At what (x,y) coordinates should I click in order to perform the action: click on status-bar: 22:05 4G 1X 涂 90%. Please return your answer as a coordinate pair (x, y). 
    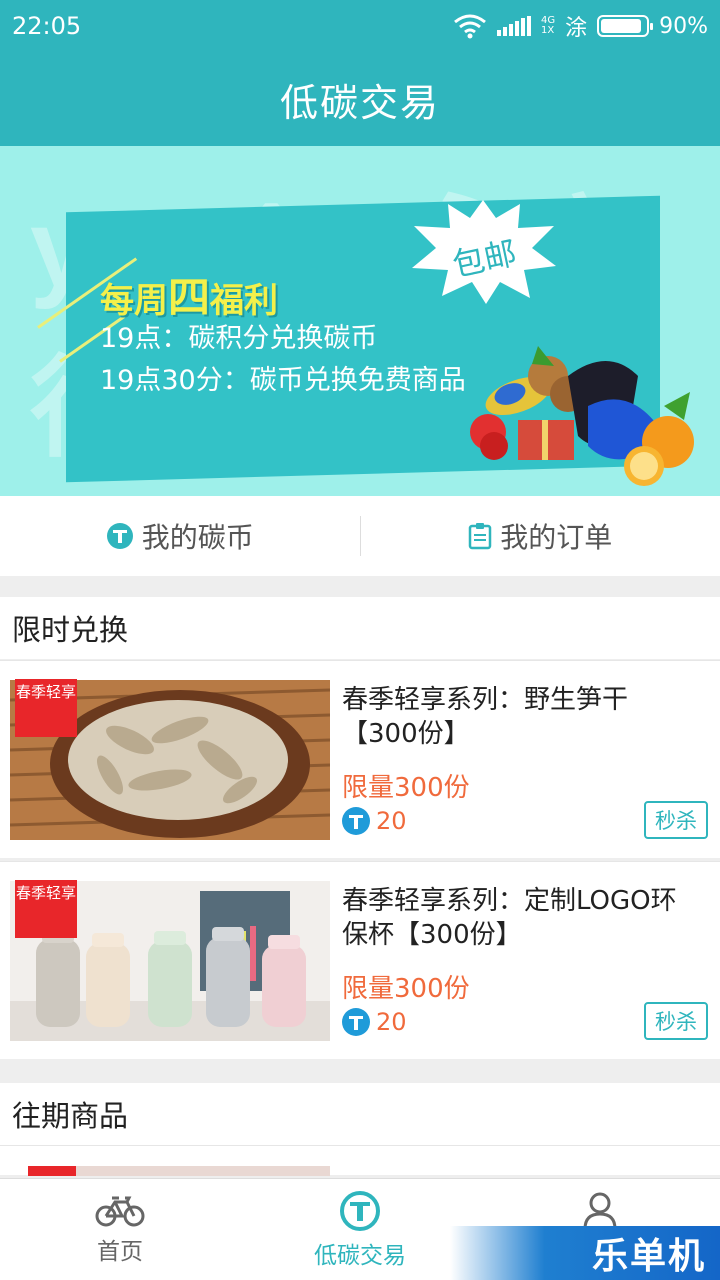
    Looking at the image, I should click on (360, 26).